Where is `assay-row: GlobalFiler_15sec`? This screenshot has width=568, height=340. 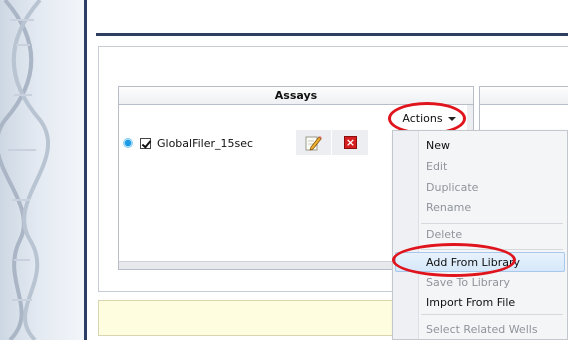 assay-row: GlobalFiler_15sec is located at coordinates (188, 143).